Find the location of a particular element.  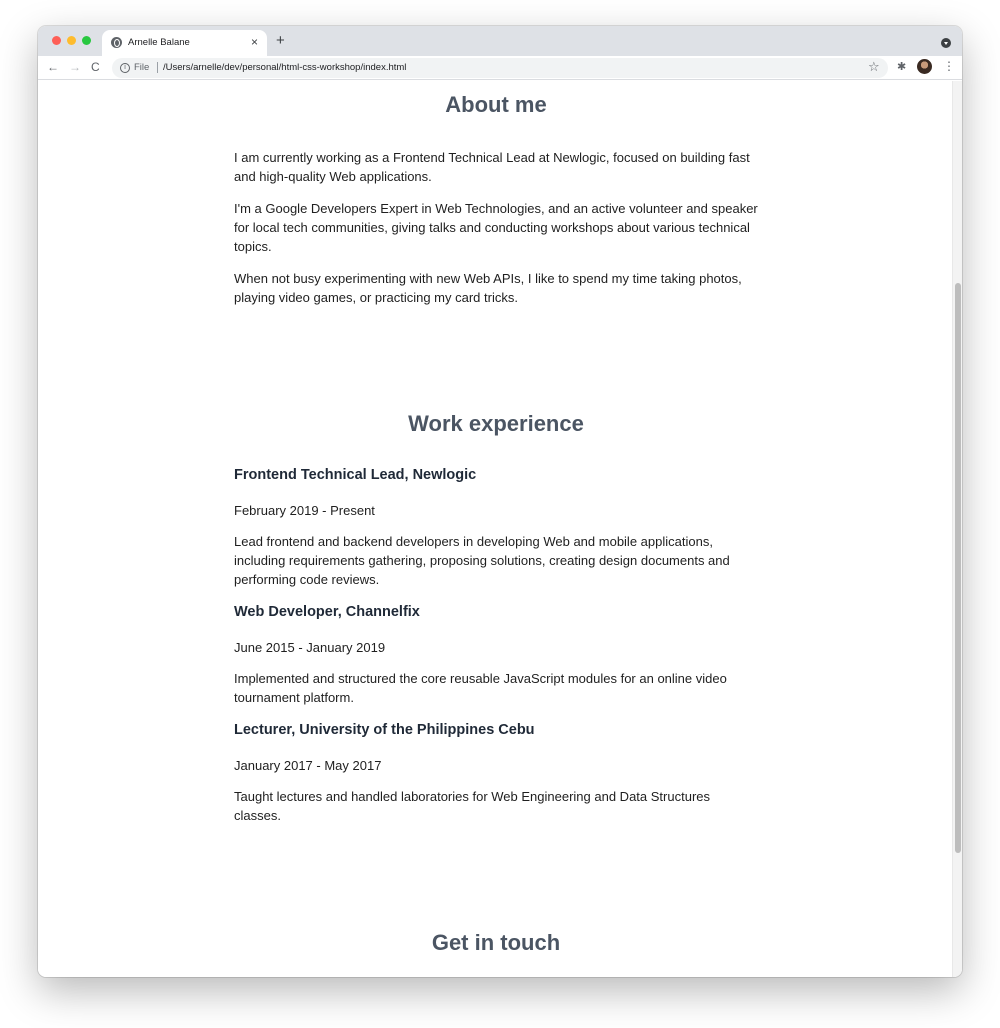

tab-search-icon is located at coordinates (946, 43).